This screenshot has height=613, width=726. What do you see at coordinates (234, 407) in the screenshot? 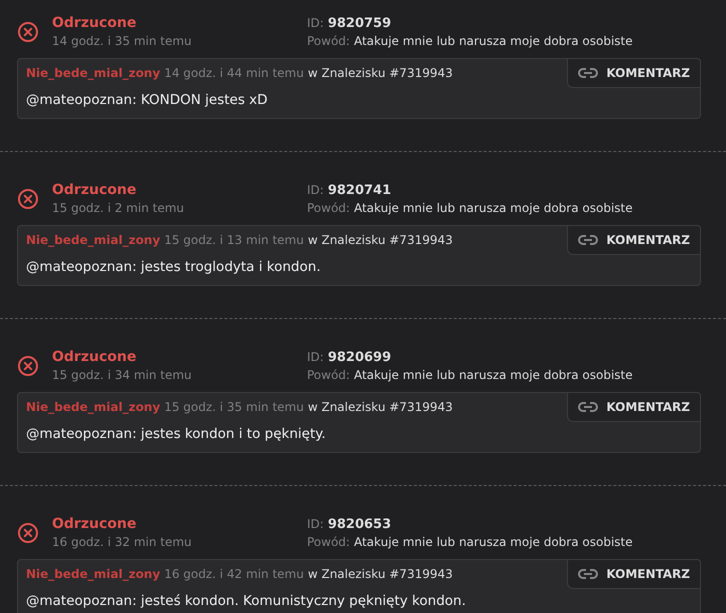
I see `comment-time: 15 godz. i 35 min temu` at bounding box center [234, 407].